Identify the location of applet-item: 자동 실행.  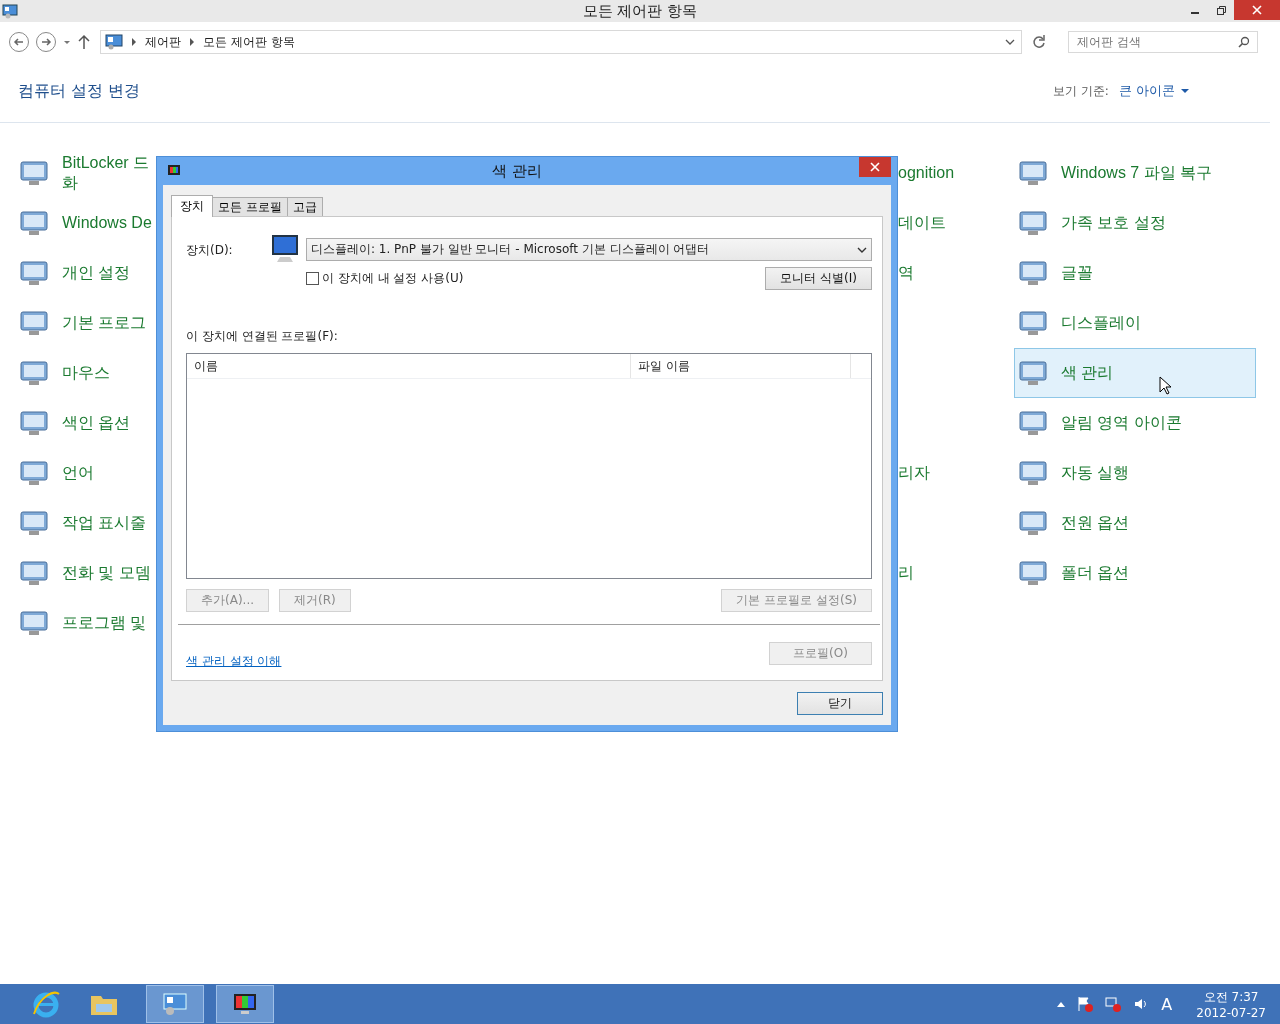
(1135, 473).